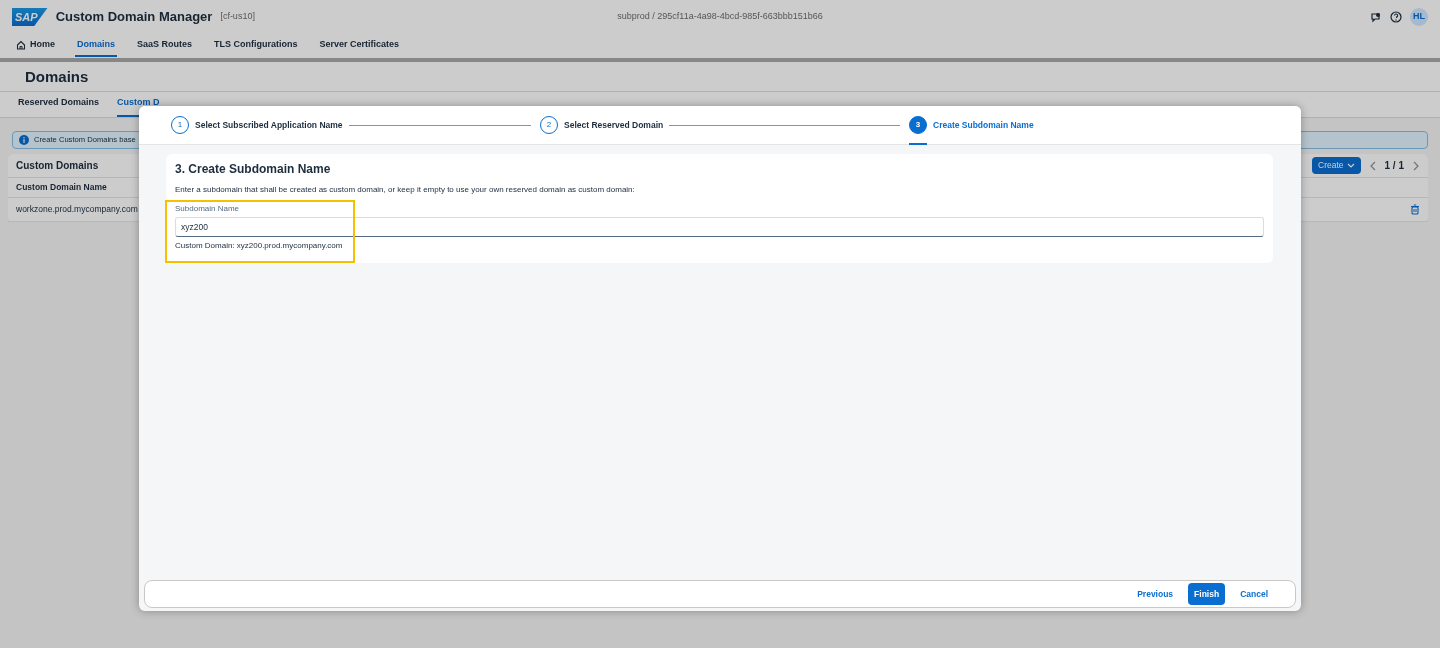 The image size is (1440, 648). I want to click on previous-page-icon, so click(1372, 165).